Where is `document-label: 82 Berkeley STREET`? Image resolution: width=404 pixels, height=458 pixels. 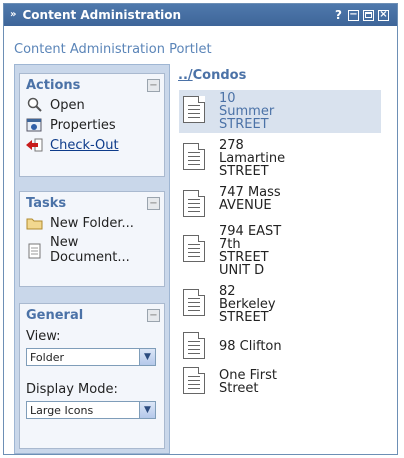
document-label: 82 Berkeley STREET is located at coordinates (247, 304).